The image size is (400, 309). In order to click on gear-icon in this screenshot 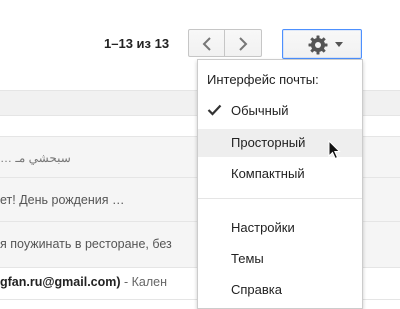, I will do `click(318, 45)`.